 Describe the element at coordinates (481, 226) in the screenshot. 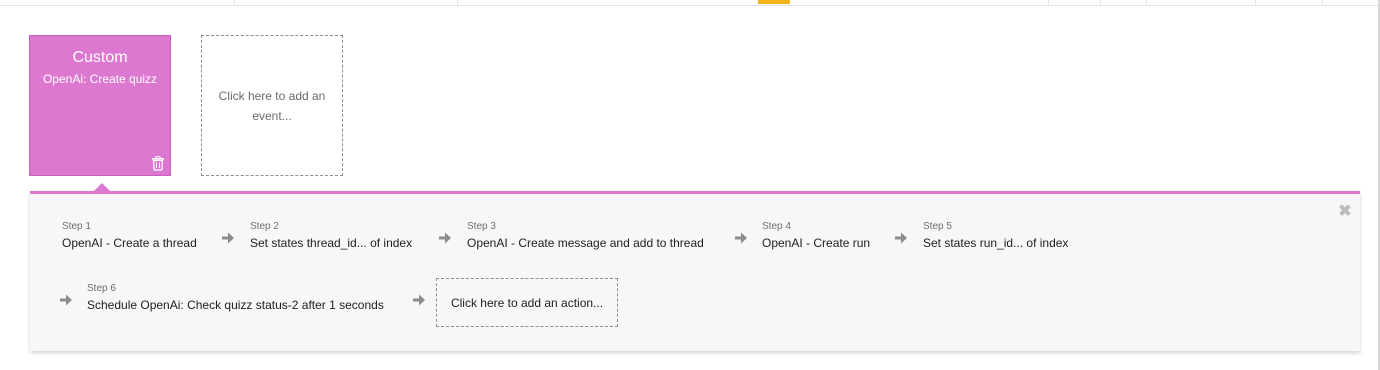

I see `step-number: Step 3` at that location.